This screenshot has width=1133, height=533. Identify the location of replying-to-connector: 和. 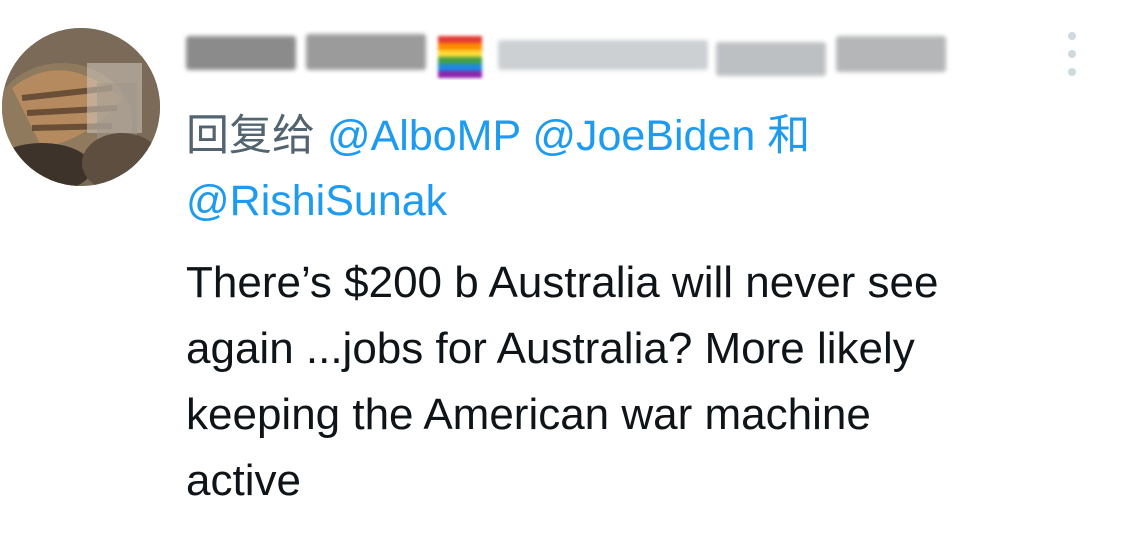
(789, 136).